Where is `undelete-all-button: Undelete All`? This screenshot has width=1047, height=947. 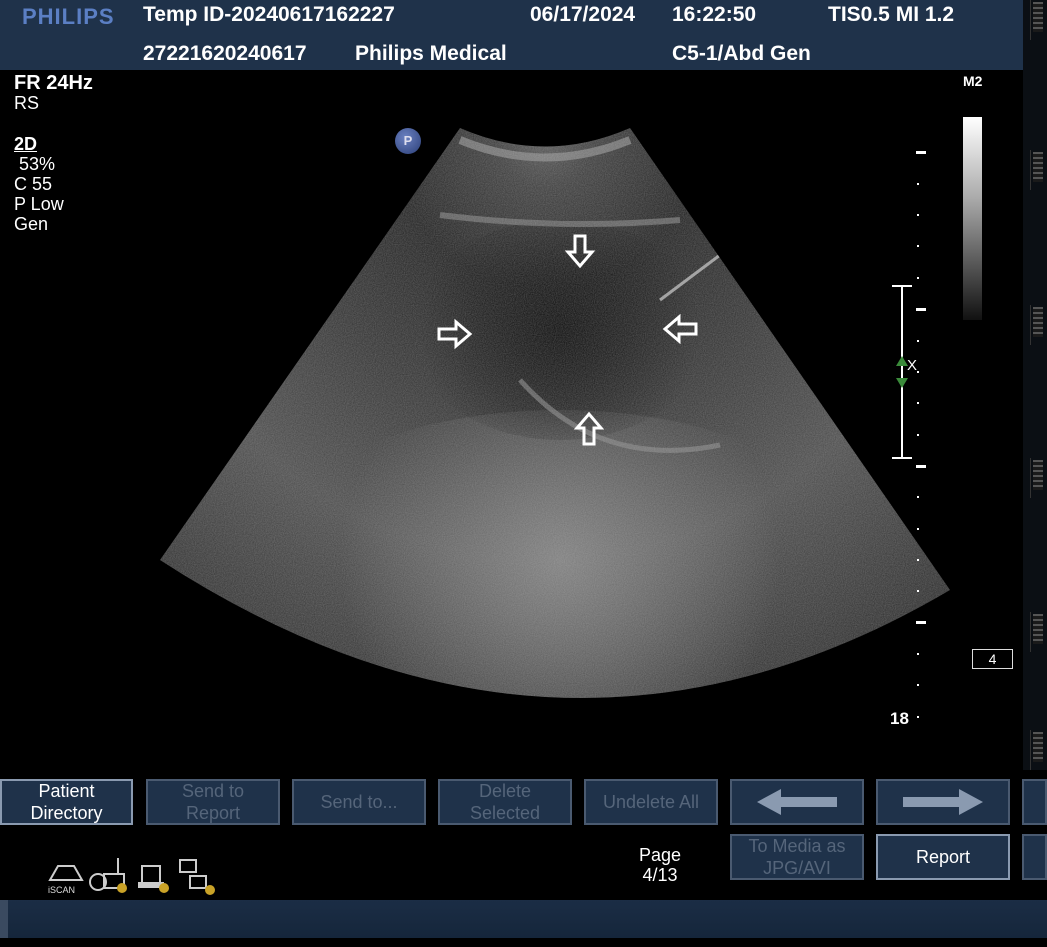
undelete-all-button: Undelete All is located at coordinates (651, 802).